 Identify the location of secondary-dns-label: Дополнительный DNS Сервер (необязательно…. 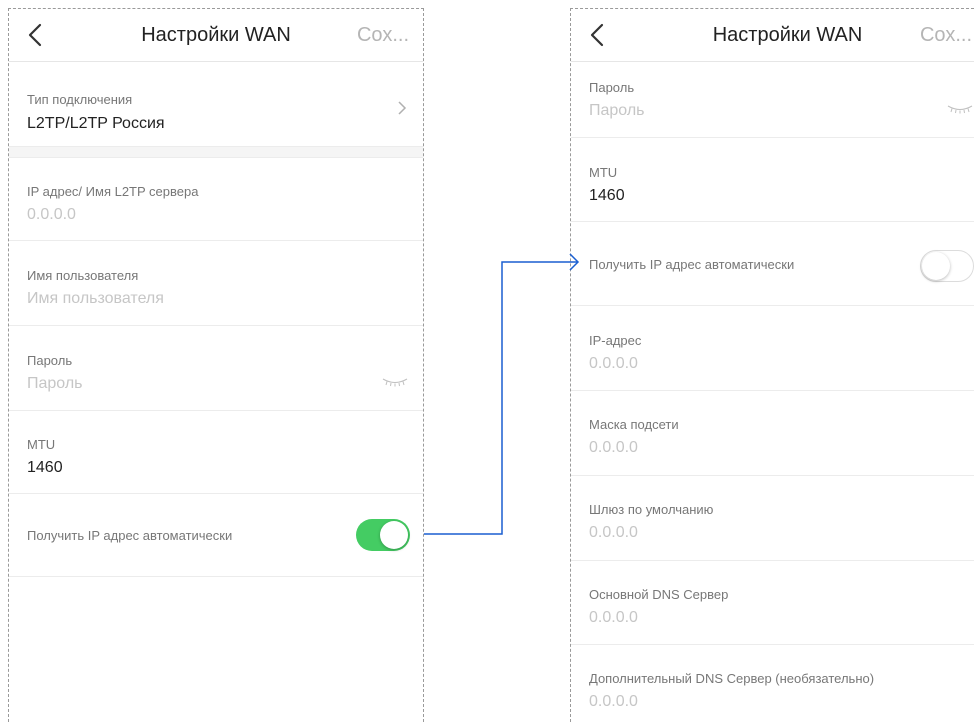
(732, 678).